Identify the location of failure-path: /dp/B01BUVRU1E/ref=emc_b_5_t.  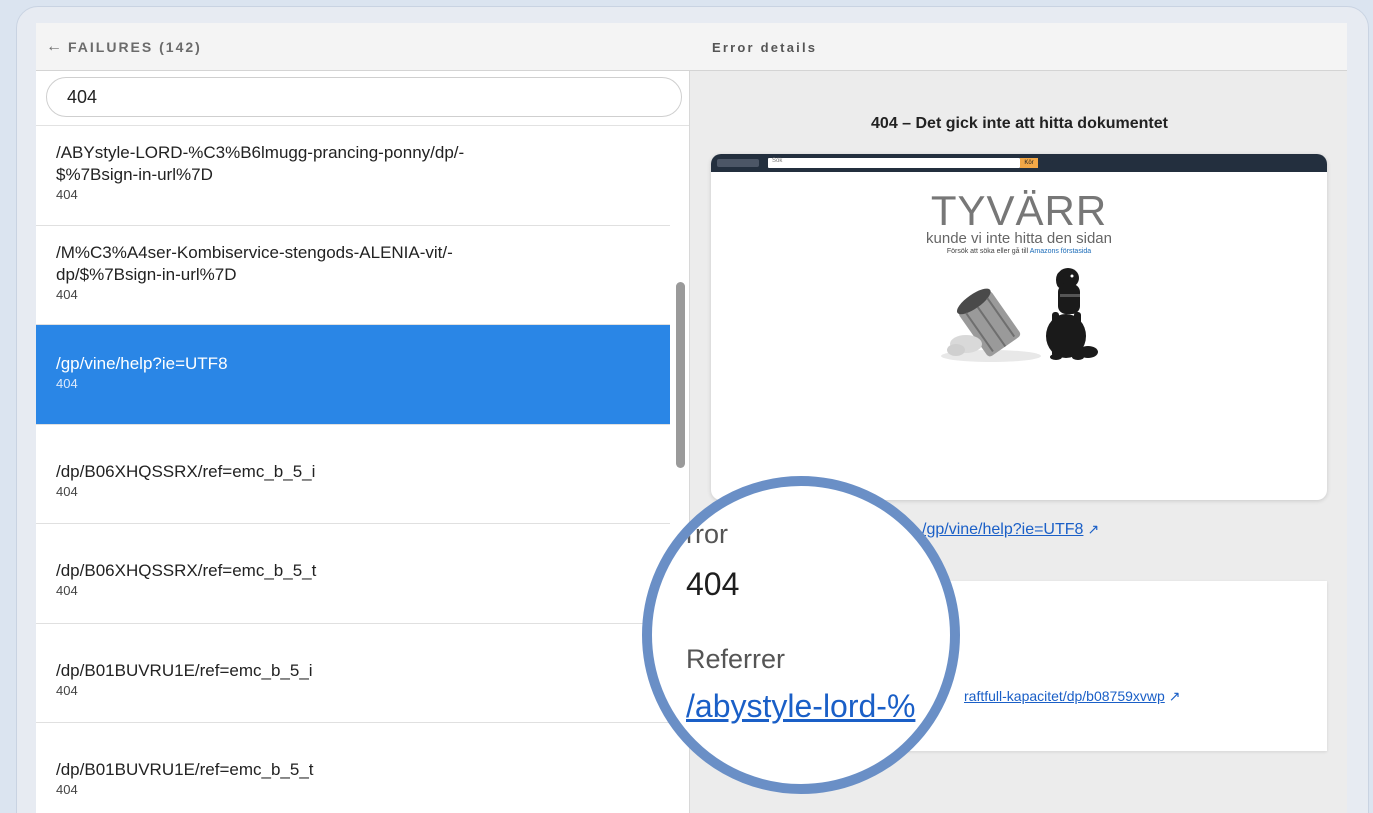
(185, 769).